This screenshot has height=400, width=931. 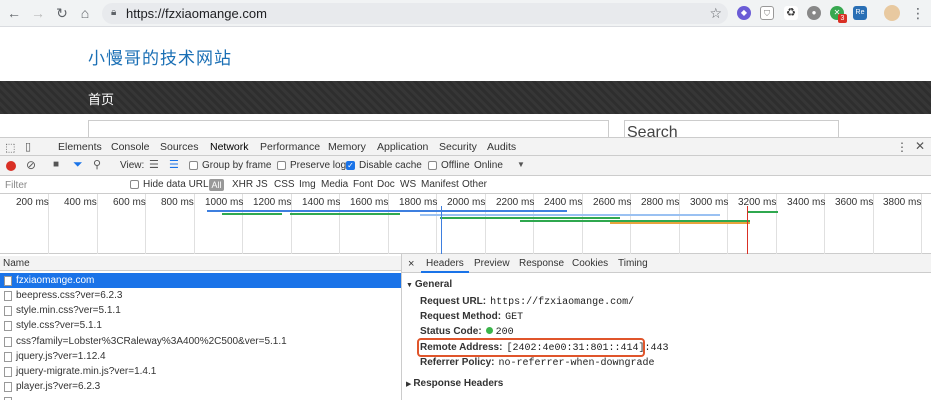 What do you see at coordinates (715, 13) in the screenshot?
I see `bookmark-star-icon: ☆` at bounding box center [715, 13].